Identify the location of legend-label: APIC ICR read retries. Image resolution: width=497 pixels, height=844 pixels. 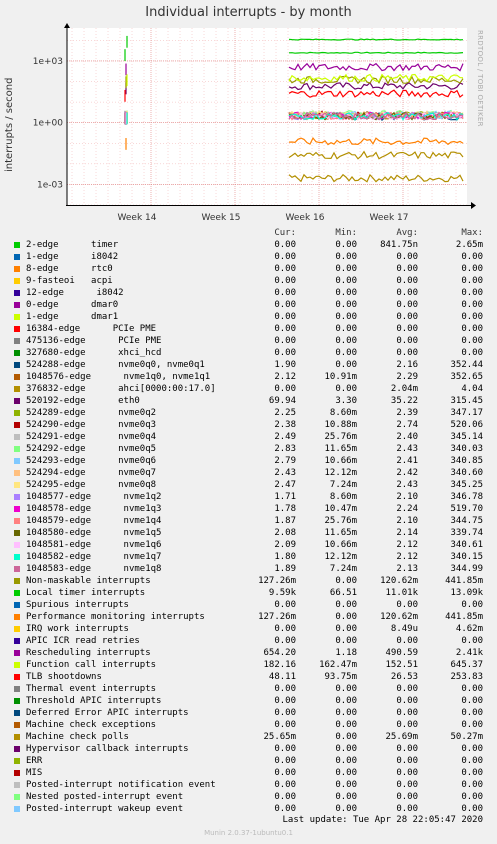
(83, 641).